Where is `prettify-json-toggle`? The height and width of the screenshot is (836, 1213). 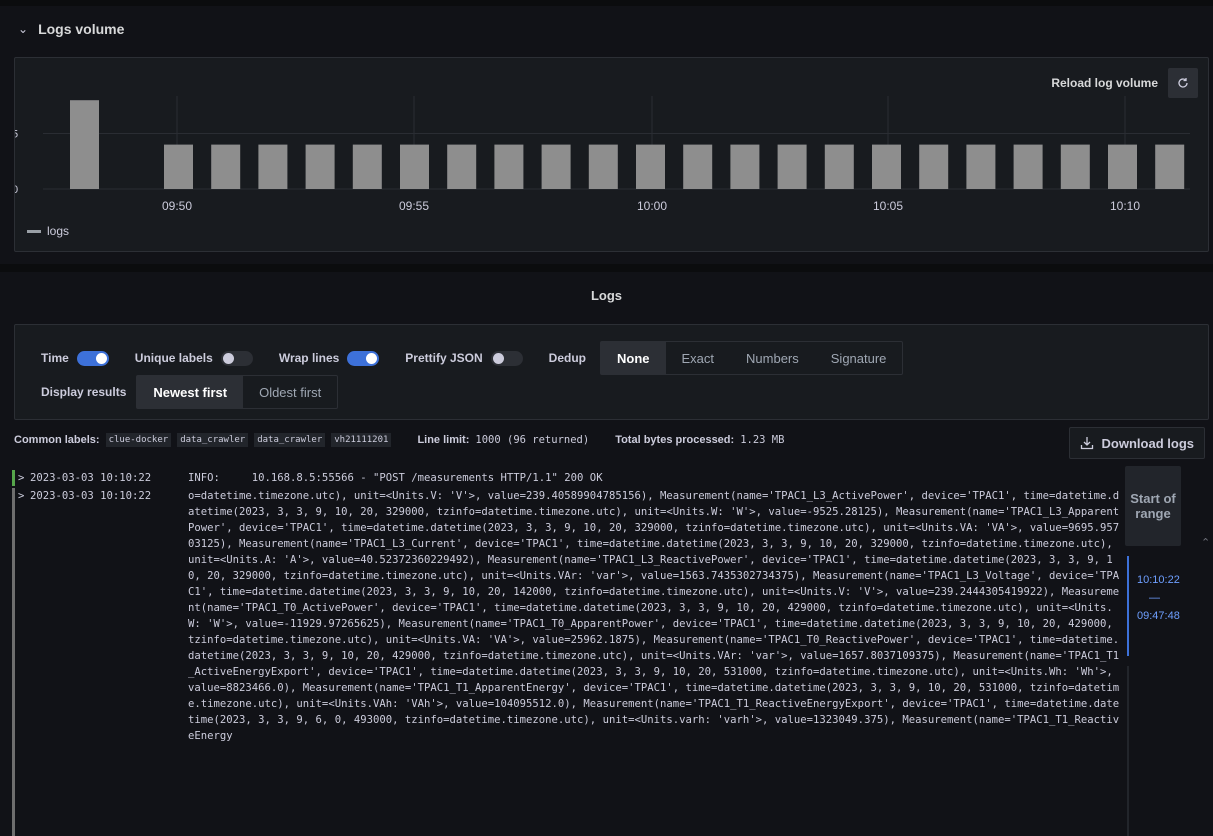
prettify-json-toggle is located at coordinates (506, 358).